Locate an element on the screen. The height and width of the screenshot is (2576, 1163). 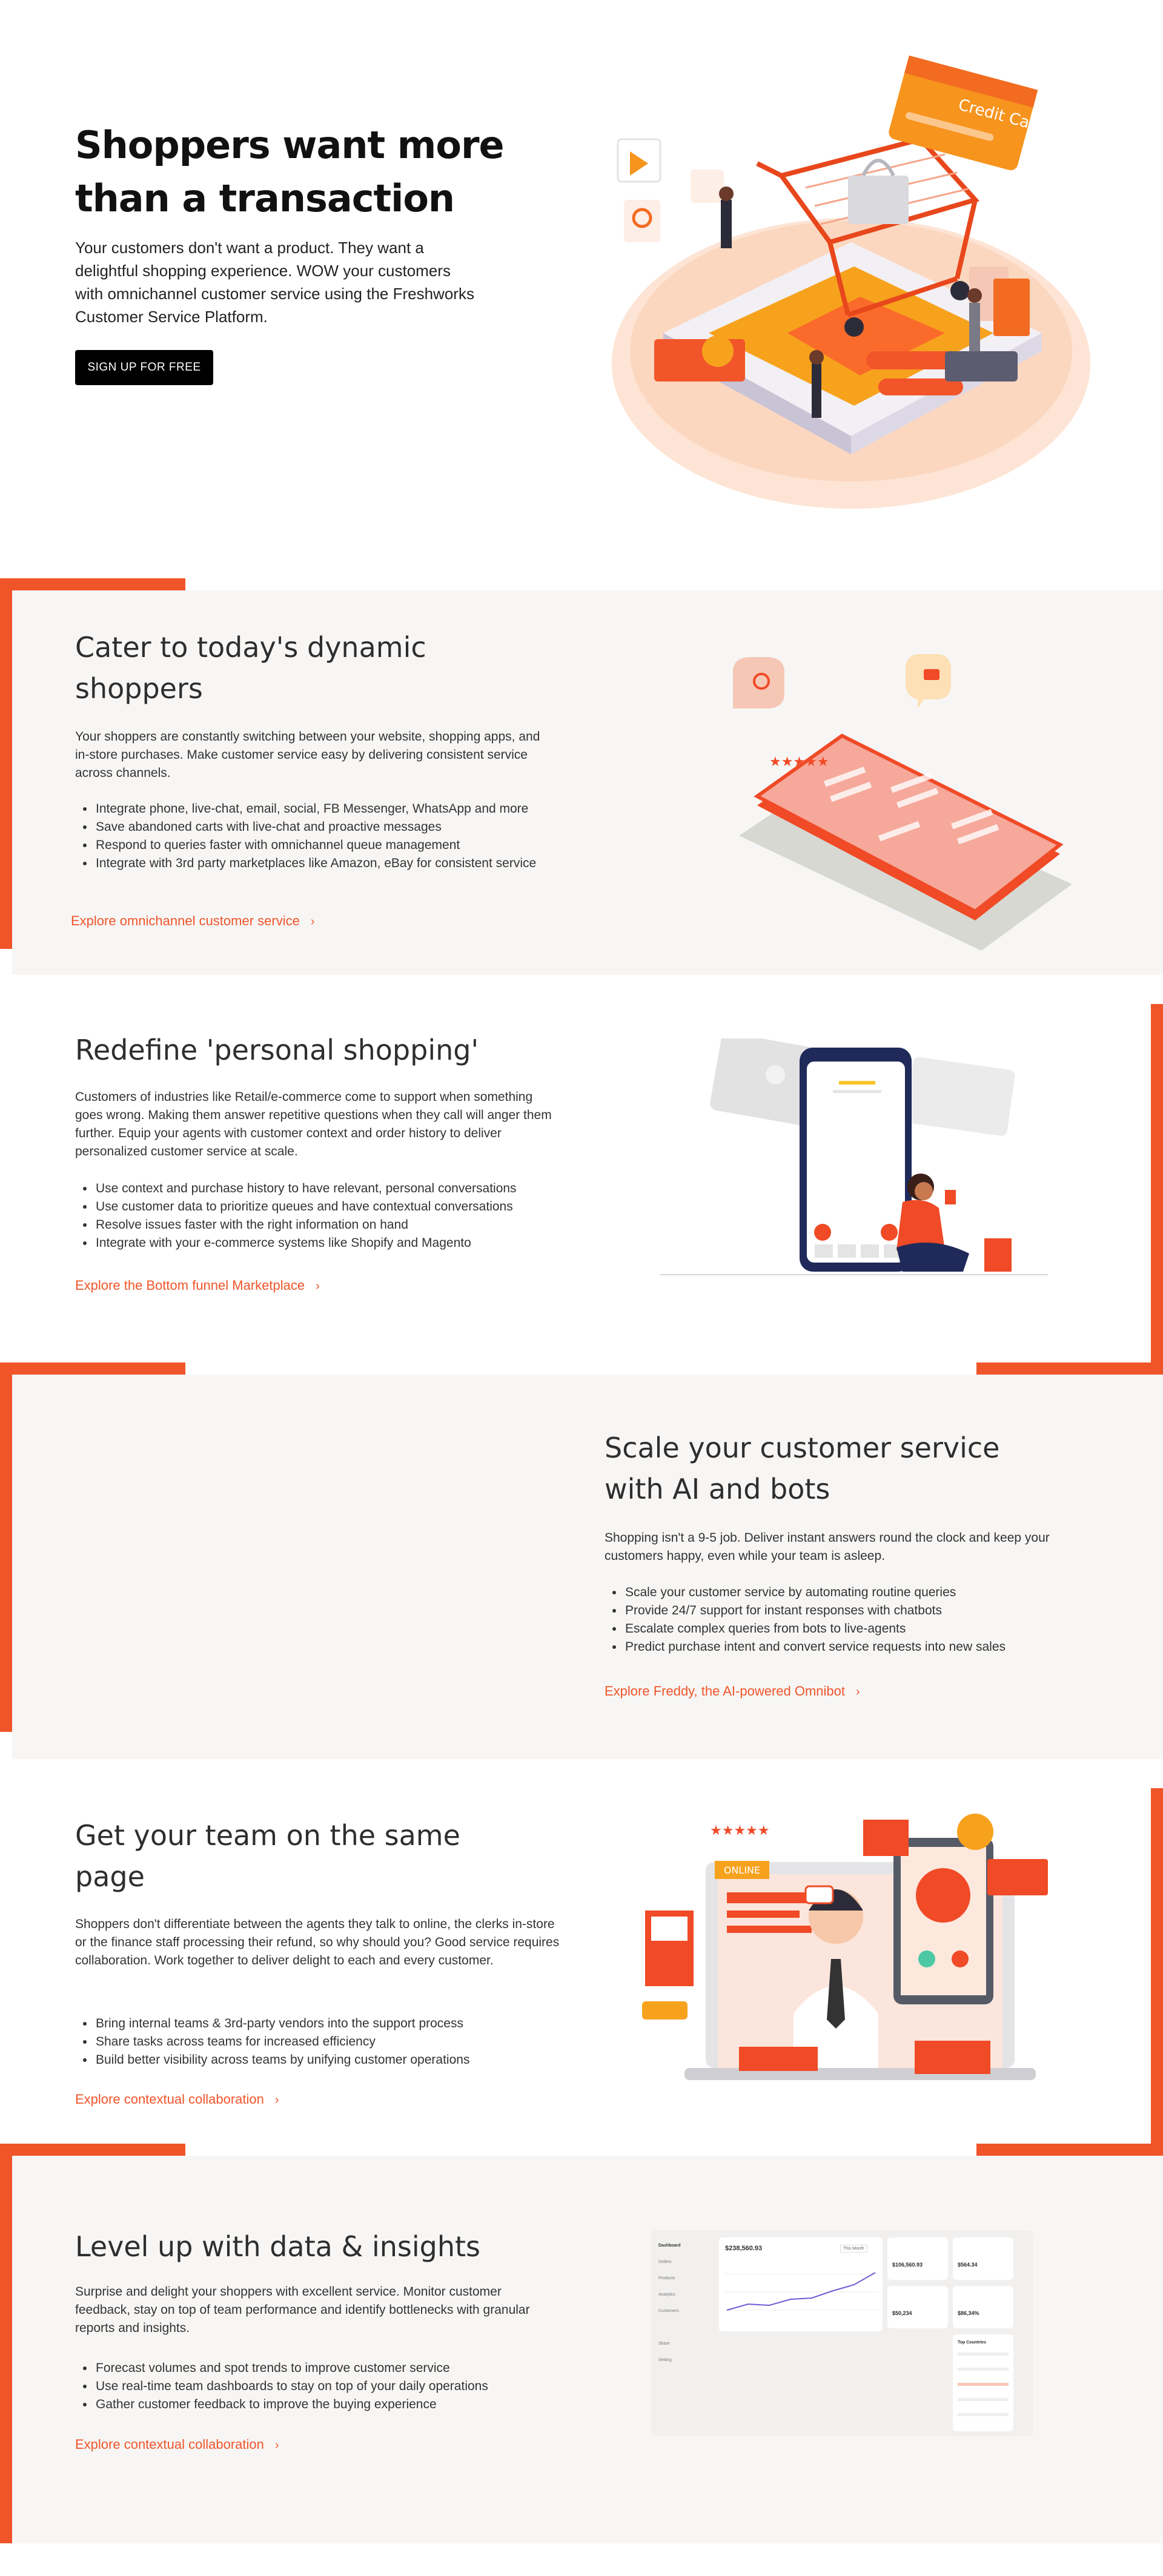
explore-collaboration-link: Explore contextual collaboration › is located at coordinates (177, 2099).